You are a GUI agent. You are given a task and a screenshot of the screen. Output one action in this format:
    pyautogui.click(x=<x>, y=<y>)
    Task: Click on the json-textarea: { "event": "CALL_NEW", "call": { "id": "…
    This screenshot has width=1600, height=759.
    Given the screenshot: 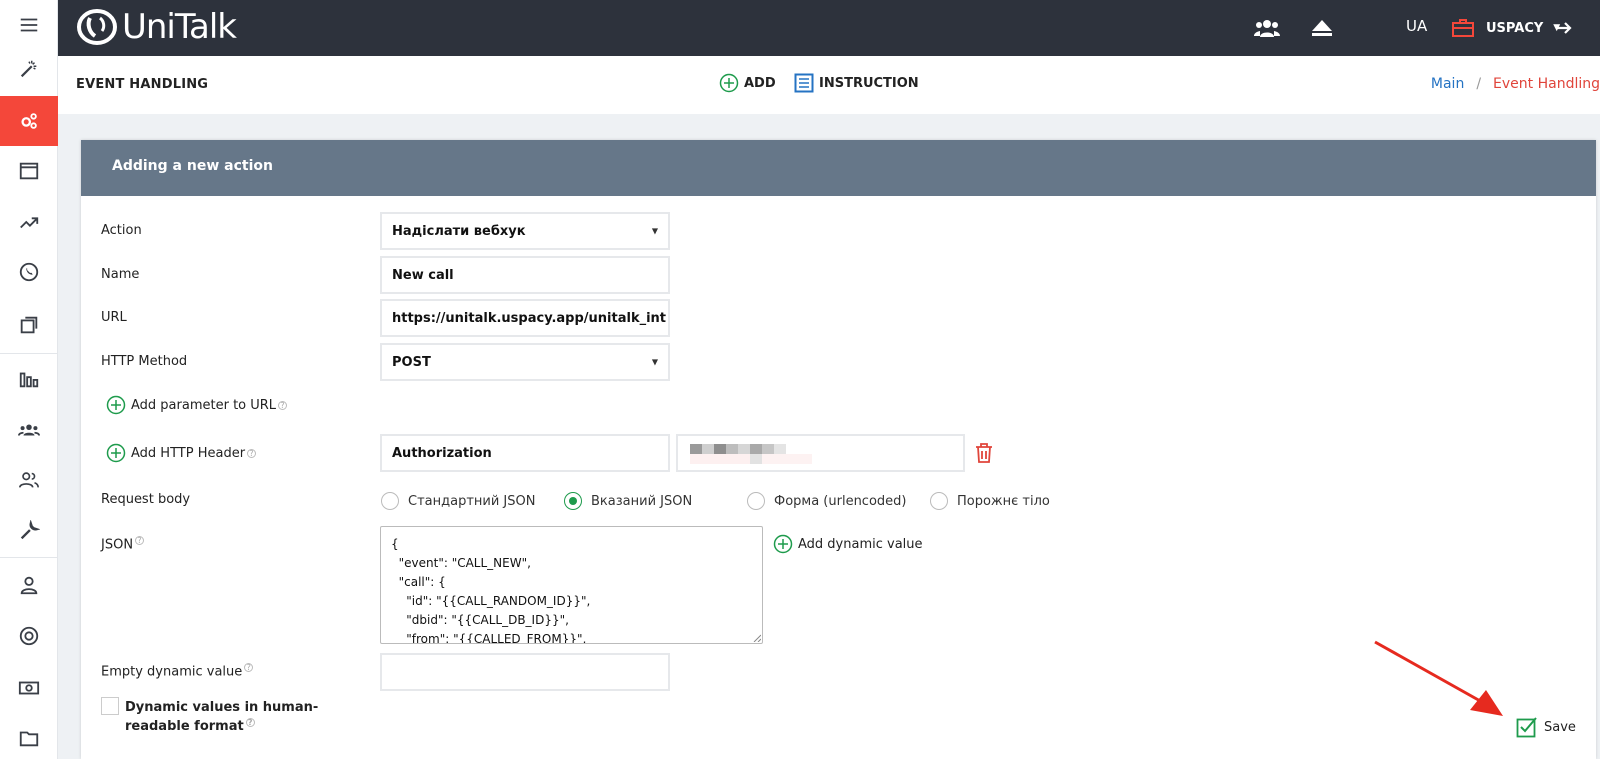 What is the action you would take?
    pyautogui.click(x=571, y=585)
    